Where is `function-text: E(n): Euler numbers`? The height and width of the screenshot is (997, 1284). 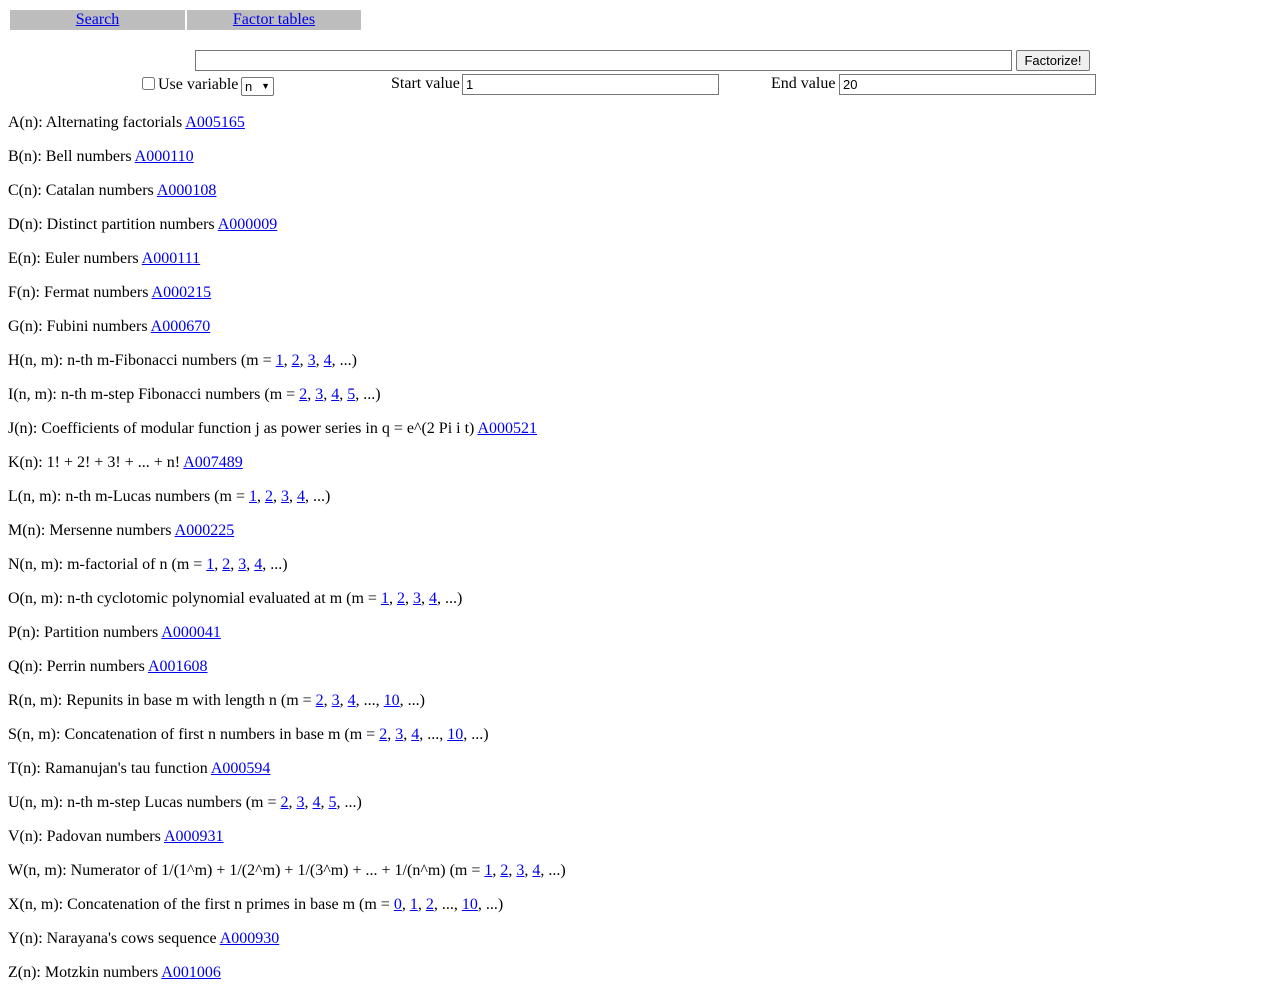
function-text: E(n): Euler numbers is located at coordinates (75, 258).